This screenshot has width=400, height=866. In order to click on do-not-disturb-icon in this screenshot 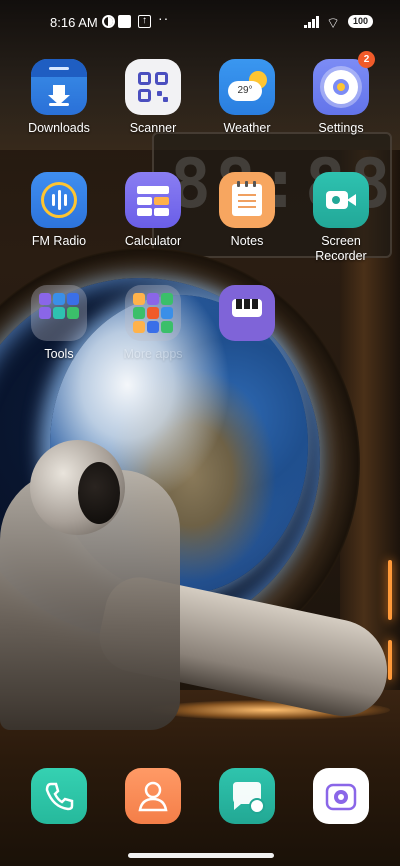, I will do `click(108, 21)`.